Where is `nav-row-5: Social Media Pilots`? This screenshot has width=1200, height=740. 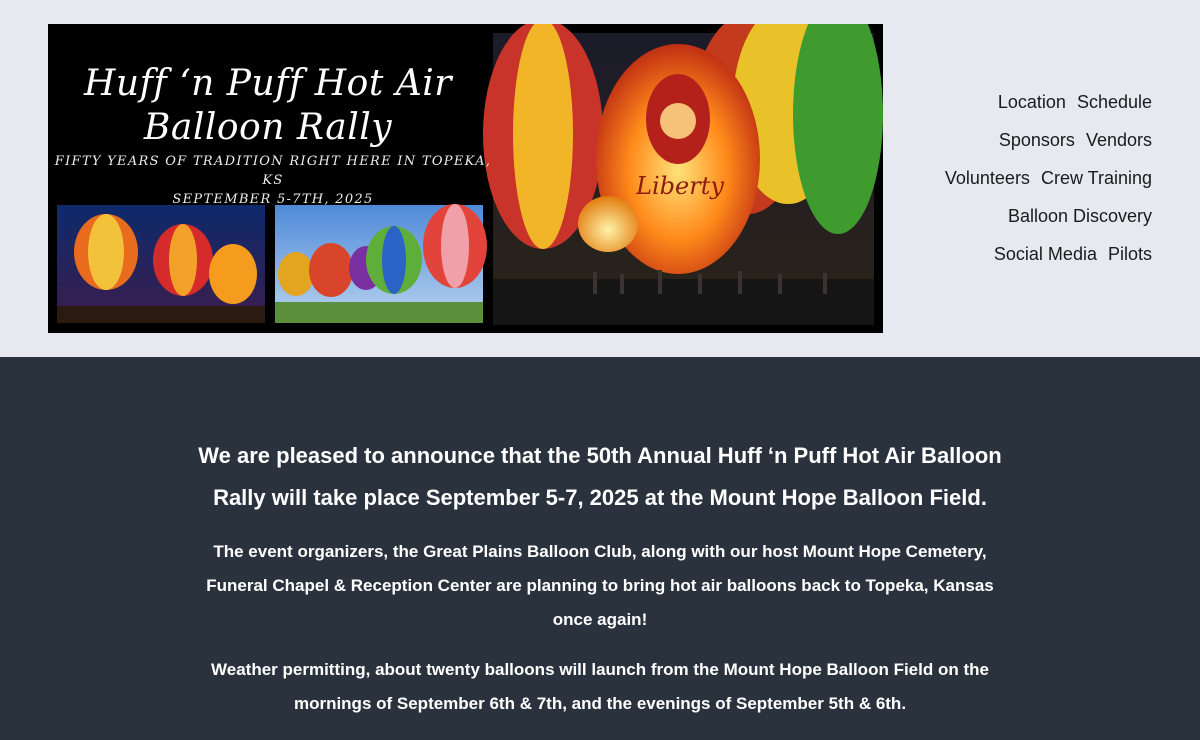
nav-row-5: Social Media Pilots is located at coordinates (1048, 254).